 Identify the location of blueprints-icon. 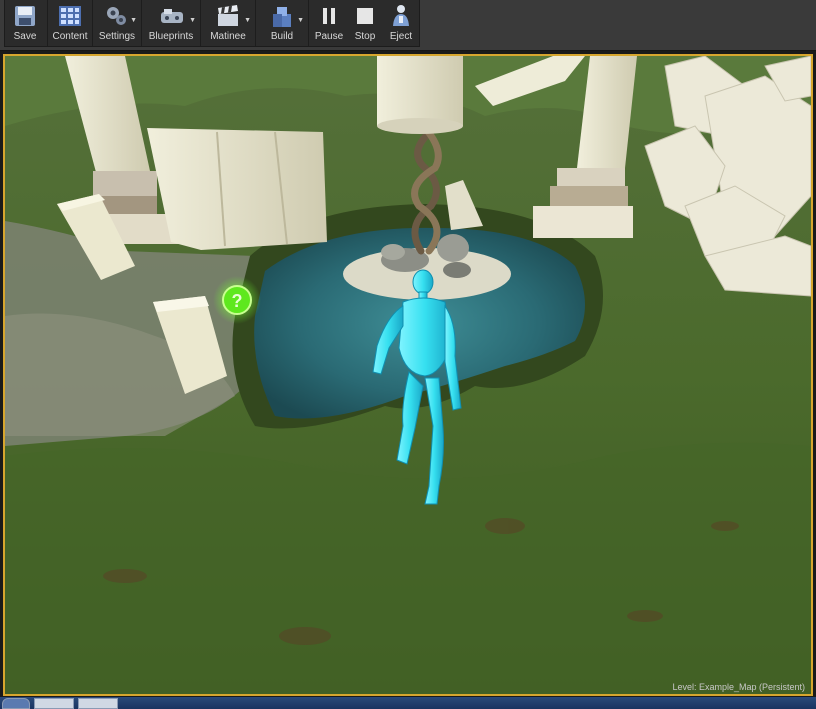
(171, 16).